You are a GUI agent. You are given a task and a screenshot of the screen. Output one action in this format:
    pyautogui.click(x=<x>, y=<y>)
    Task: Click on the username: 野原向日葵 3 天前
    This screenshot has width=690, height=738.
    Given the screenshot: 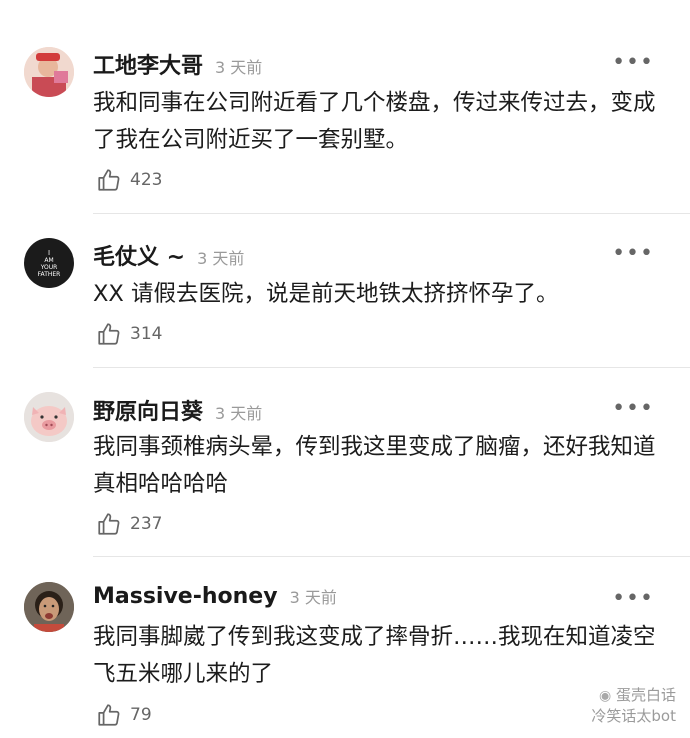 What is the action you would take?
    pyautogui.click(x=177, y=410)
    